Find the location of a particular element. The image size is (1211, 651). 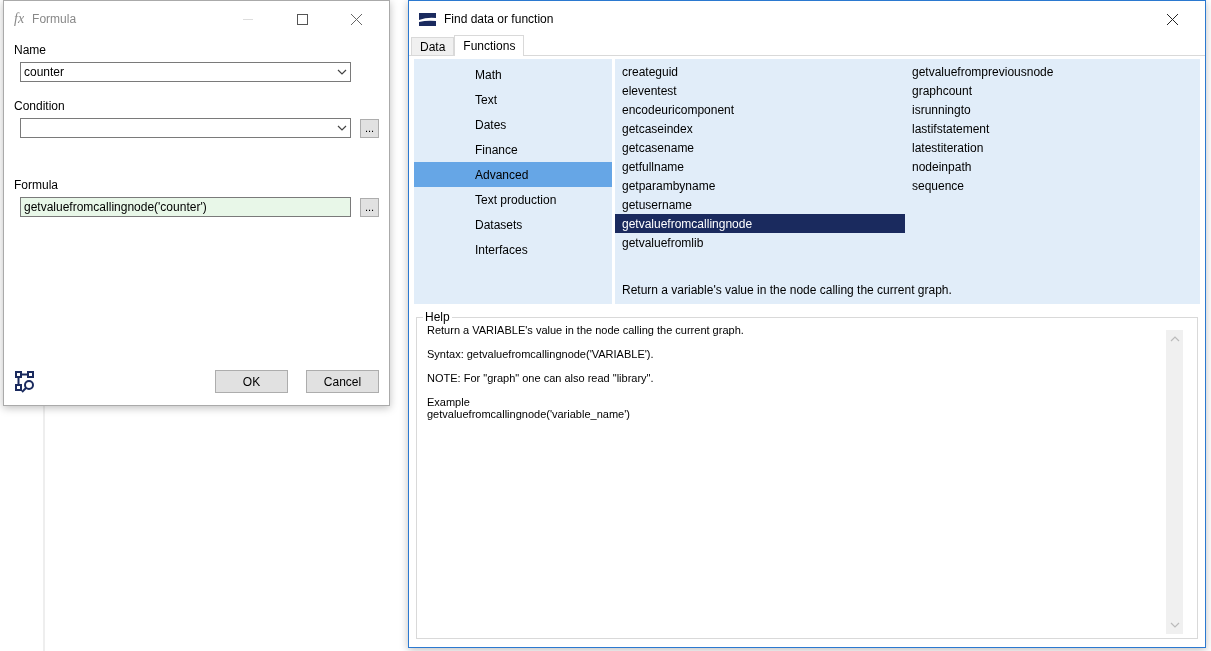

function-item: getfullname is located at coordinates (760, 166).